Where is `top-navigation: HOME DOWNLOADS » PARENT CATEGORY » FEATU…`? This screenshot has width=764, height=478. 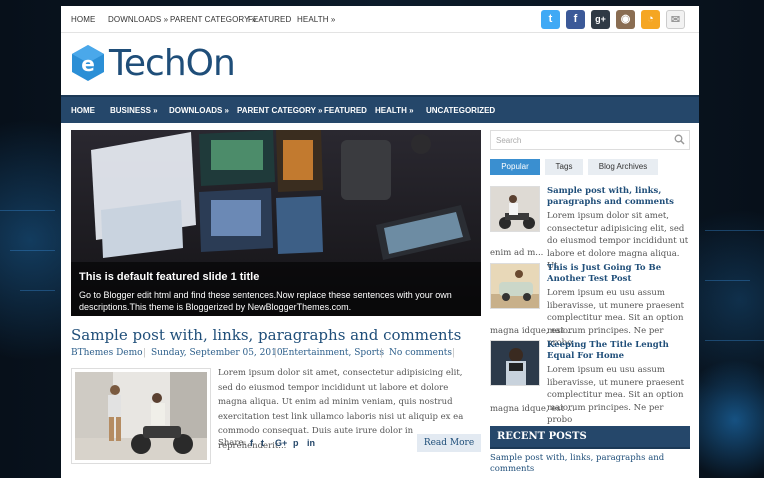 top-navigation: HOME DOWNLOADS » PARENT CATEGORY » FEATU… is located at coordinates (380, 19).